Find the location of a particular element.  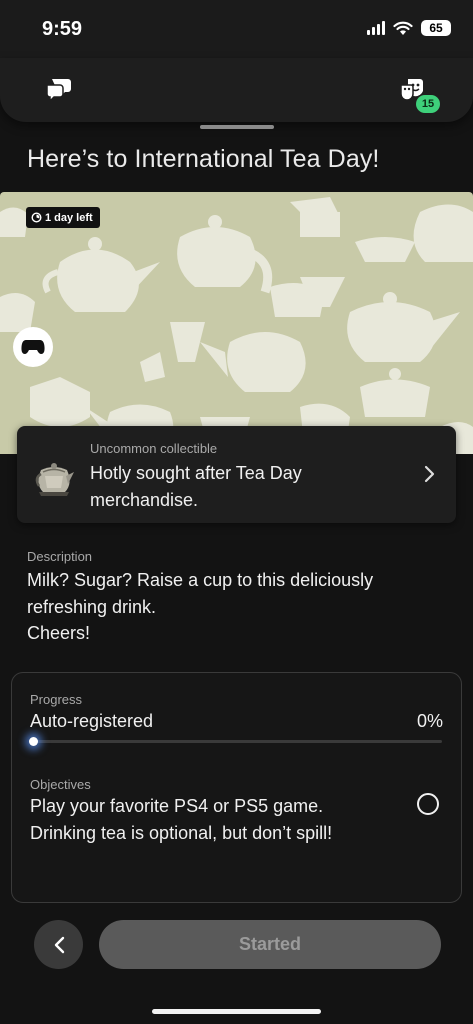

teapot-thumbnail is located at coordinates (54, 479).